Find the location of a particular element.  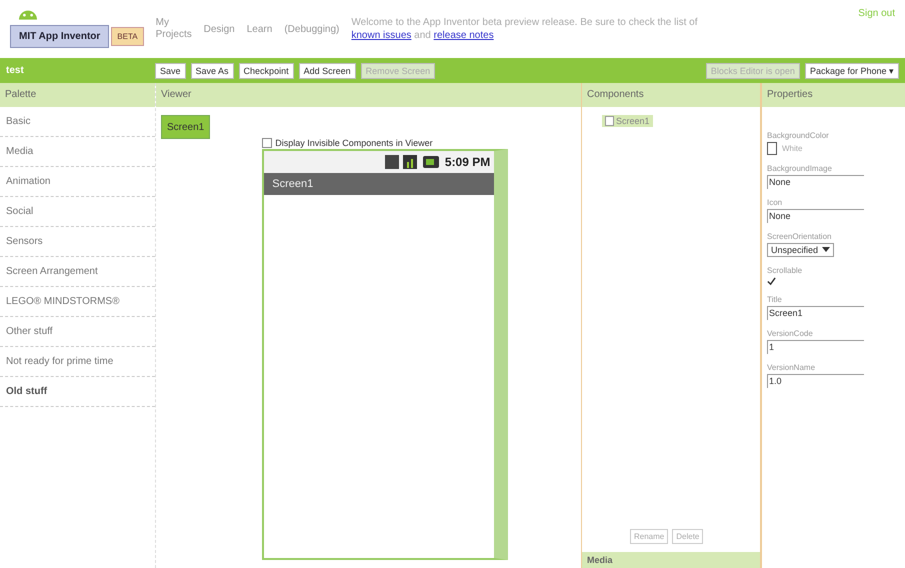

color-name: White is located at coordinates (792, 148).